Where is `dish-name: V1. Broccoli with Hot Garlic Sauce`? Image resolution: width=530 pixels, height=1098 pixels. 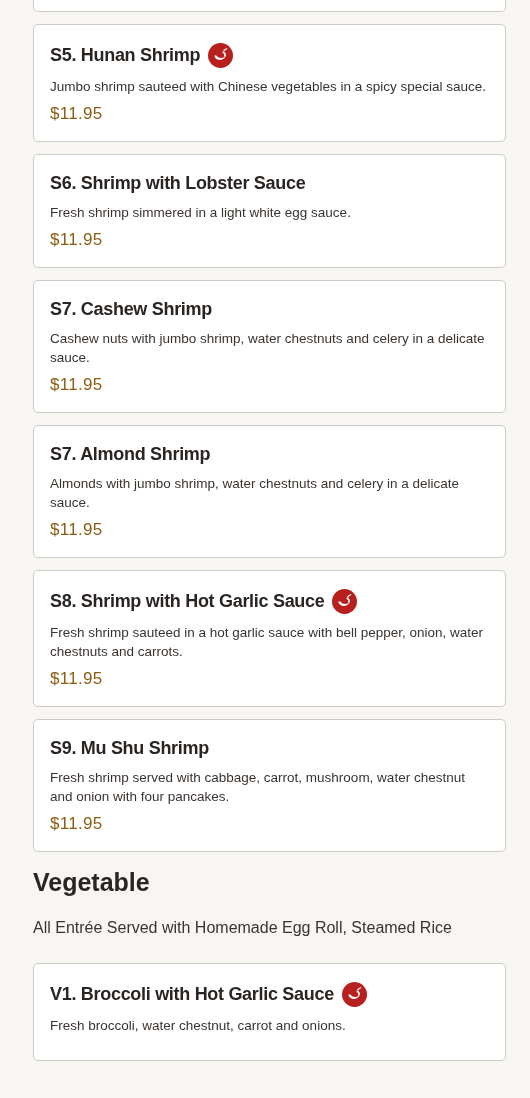 dish-name: V1. Broccoli with Hot Garlic Sauce is located at coordinates (192, 994).